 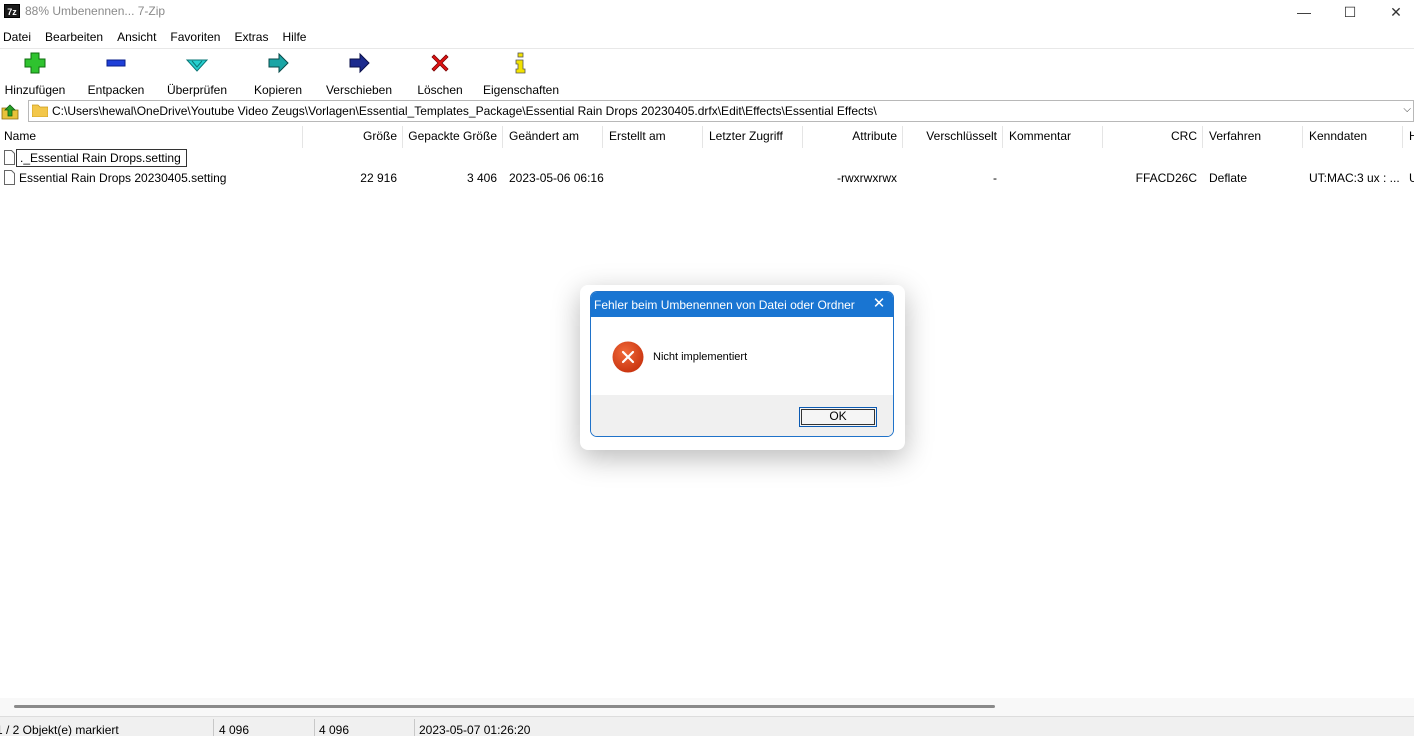 What do you see at coordinates (544, 136) in the screenshot?
I see `column-modified: Geändert am` at bounding box center [544, 136].